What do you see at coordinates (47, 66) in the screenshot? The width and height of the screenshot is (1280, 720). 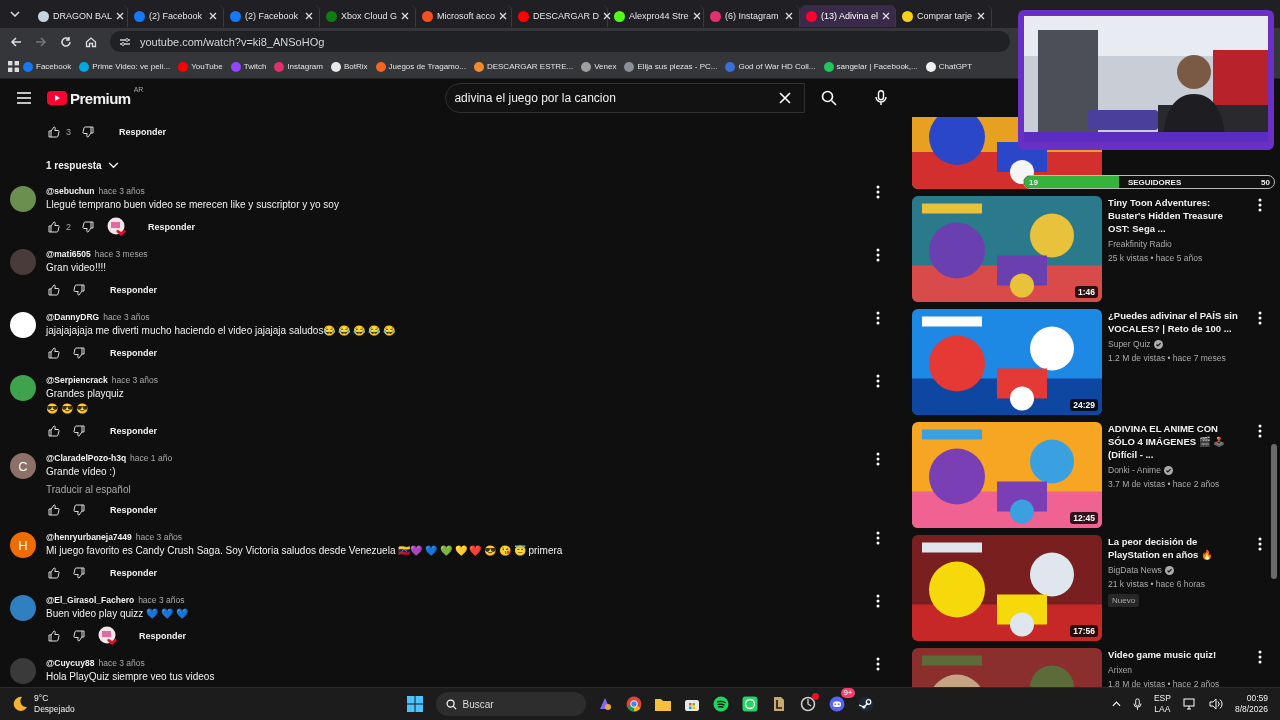 I see `bookmark: Facebook` at bounding box center [47, 66].